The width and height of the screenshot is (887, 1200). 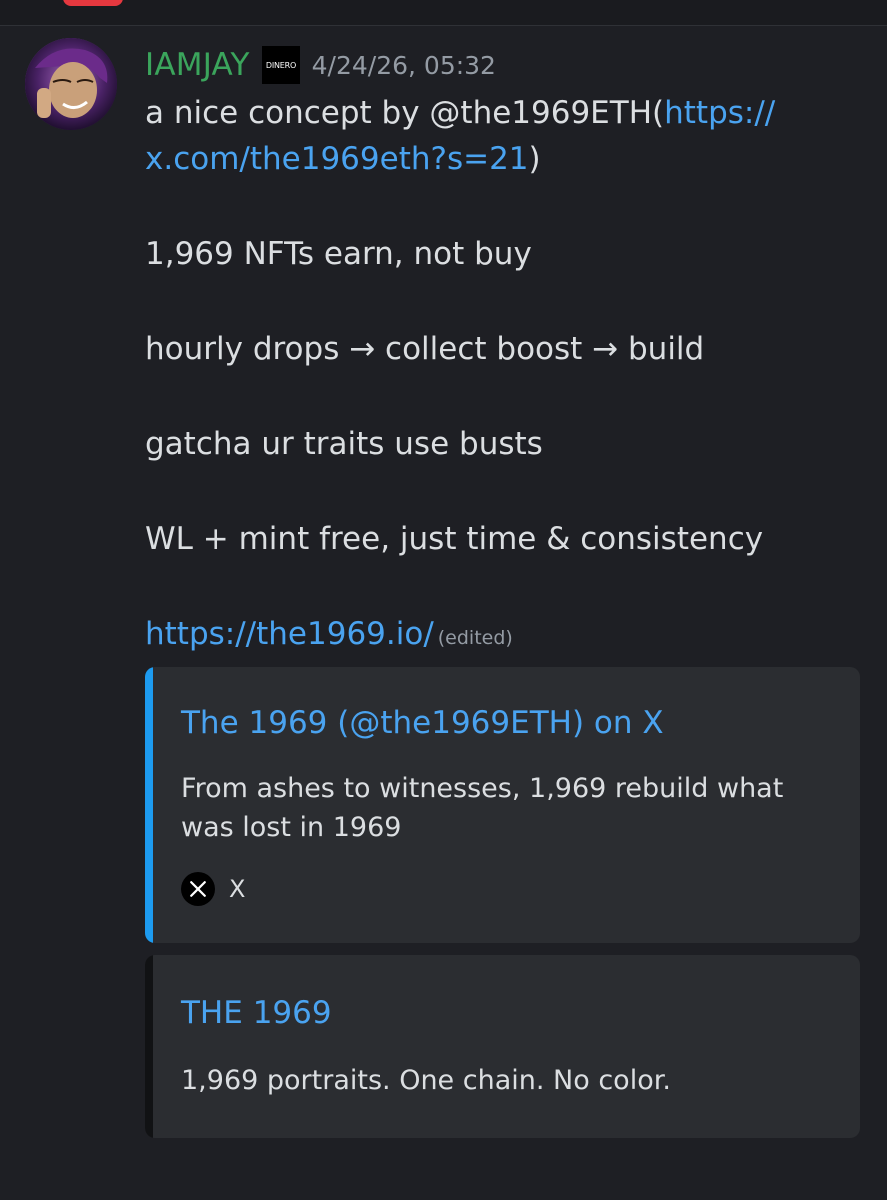 I want to click on role-badge-text: DINERO, so click(x=281, y=65).